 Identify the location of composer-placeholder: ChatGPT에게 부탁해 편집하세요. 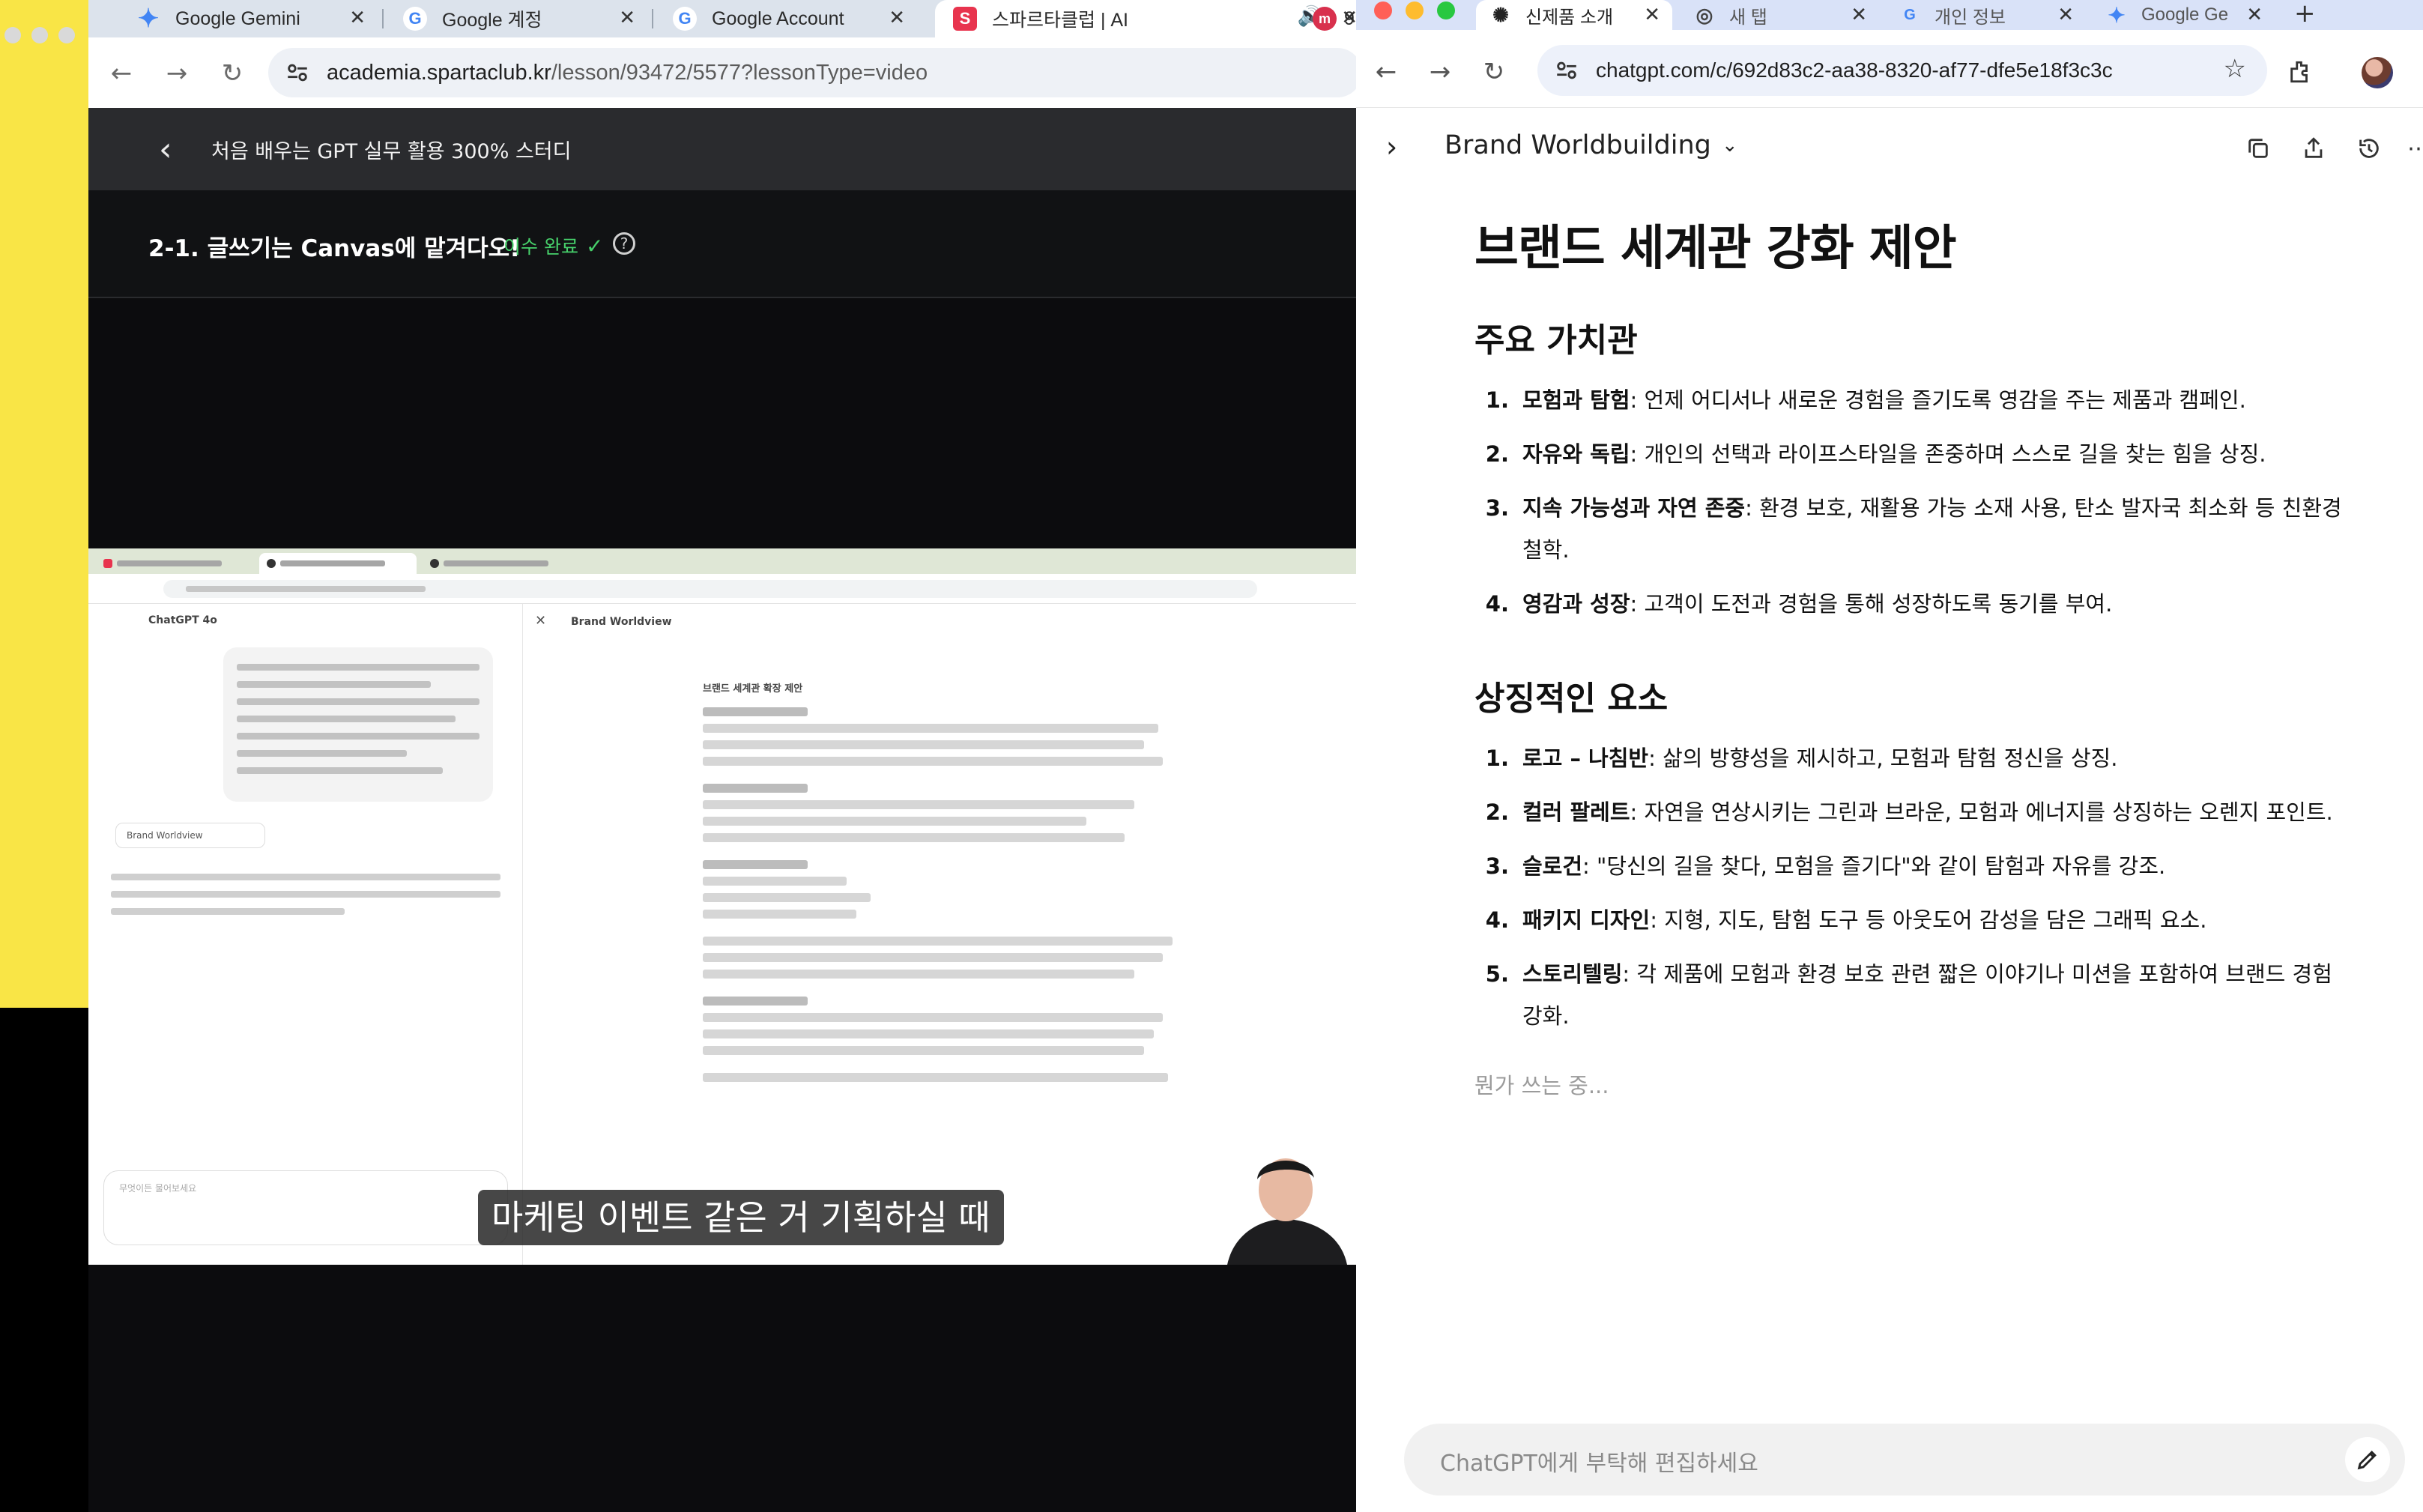
(1599, 1464).